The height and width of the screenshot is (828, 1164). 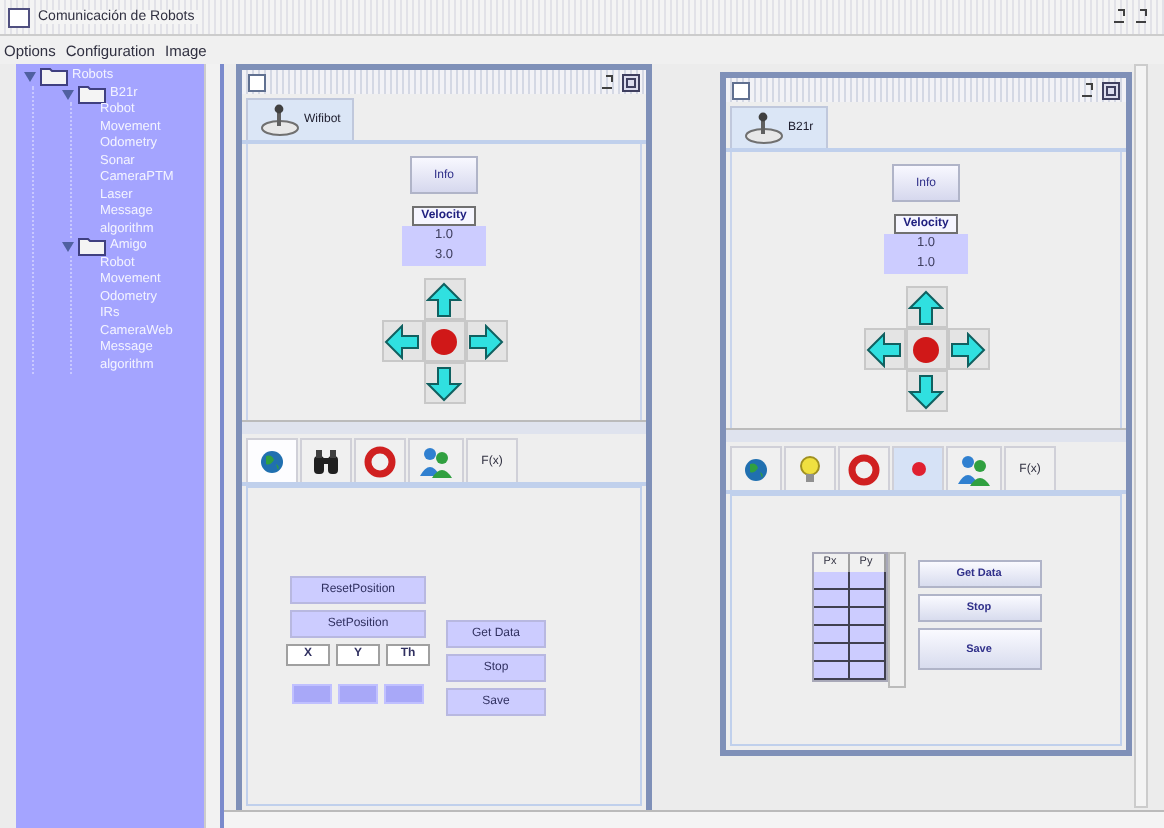 I want to click on record-dot-icon, so click(x=918, y=469).